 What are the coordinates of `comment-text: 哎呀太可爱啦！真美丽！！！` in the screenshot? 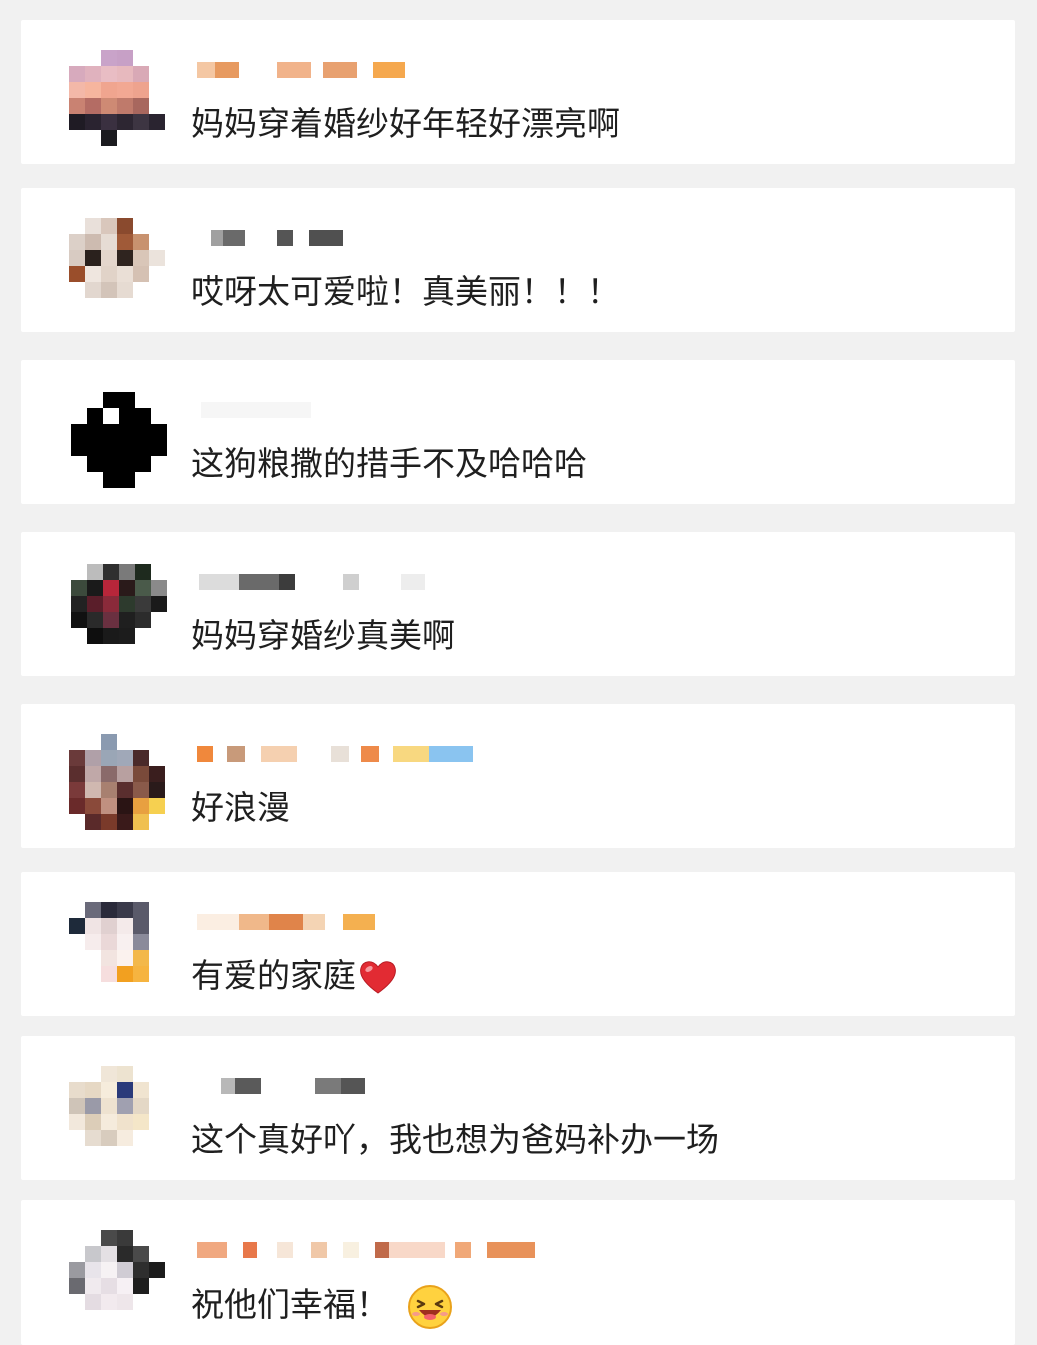 It's located at (405, 291).